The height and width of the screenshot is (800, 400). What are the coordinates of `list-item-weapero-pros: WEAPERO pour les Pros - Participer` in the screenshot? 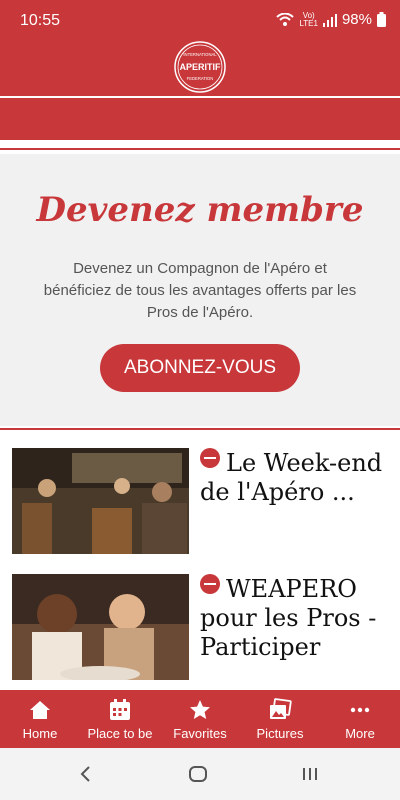 It's located at (200, 630).